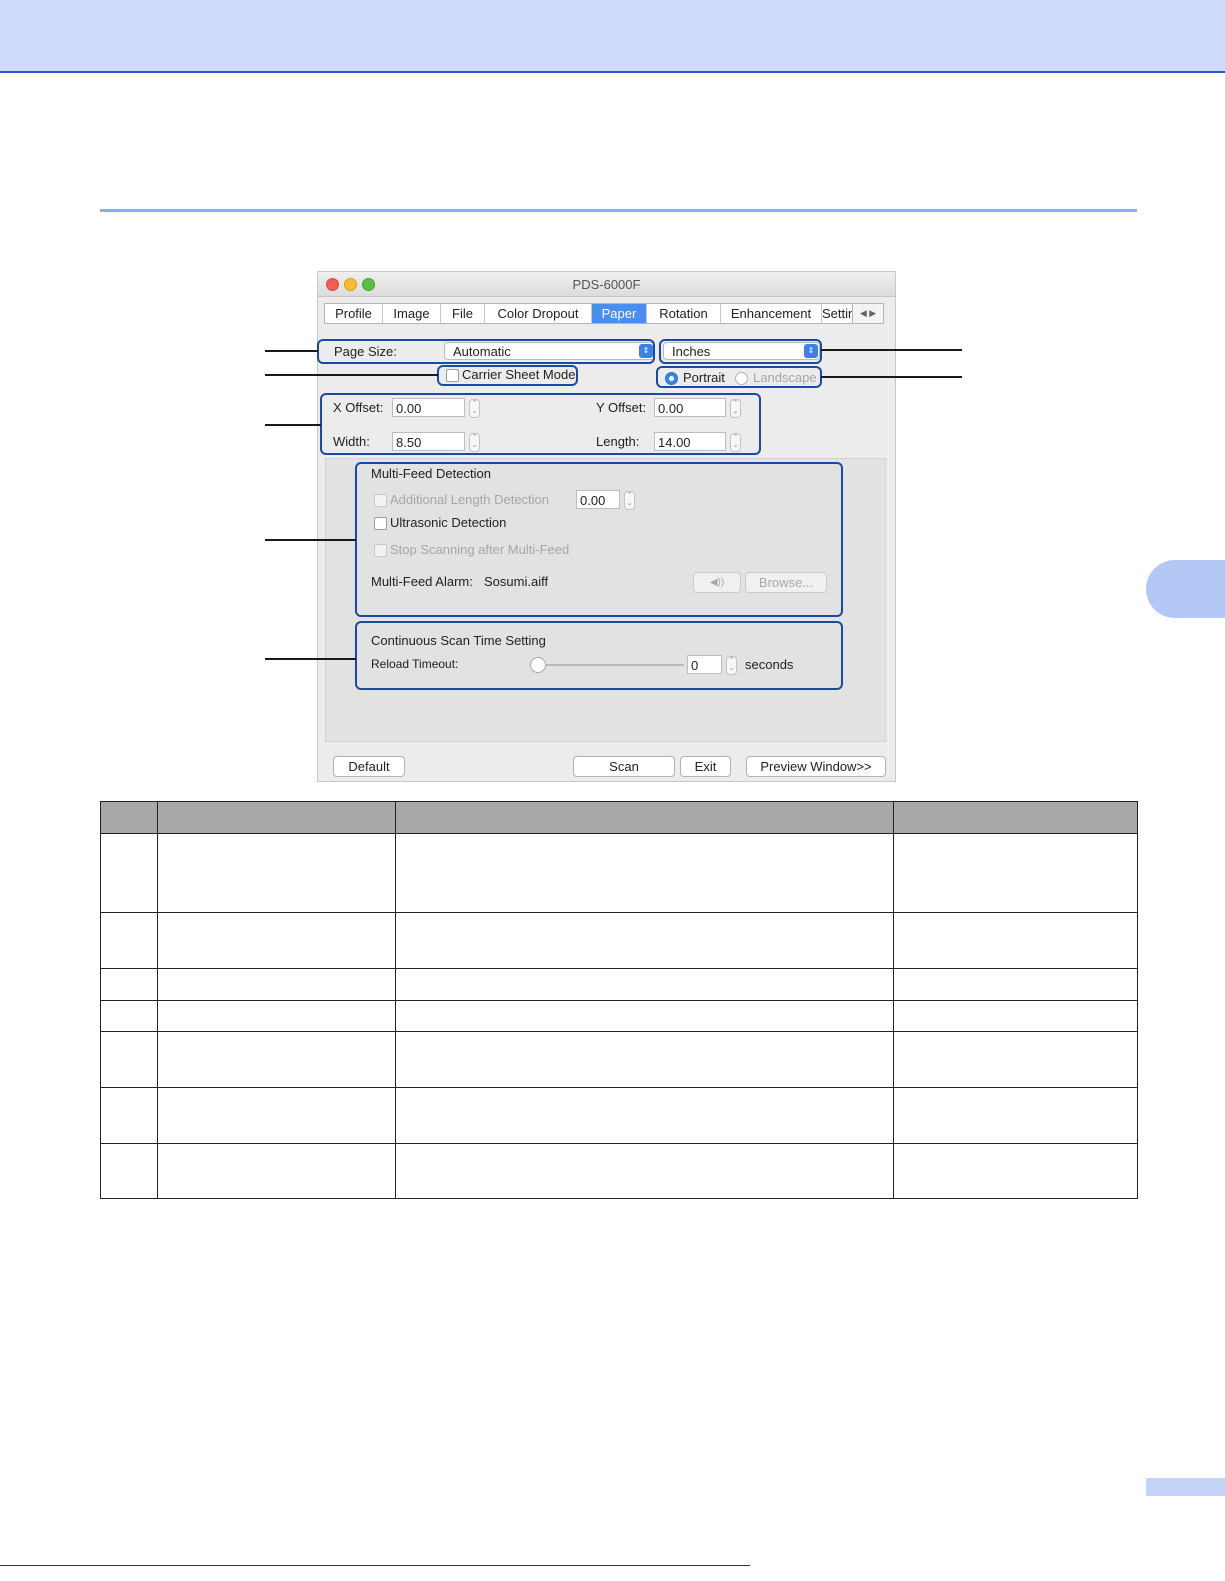 The height and width of the screenshot is (1581, 1225). What do you see at coordinates (739, 377) in the screenshot?
I see `callout-orientation` at bounding box center [739, 377].